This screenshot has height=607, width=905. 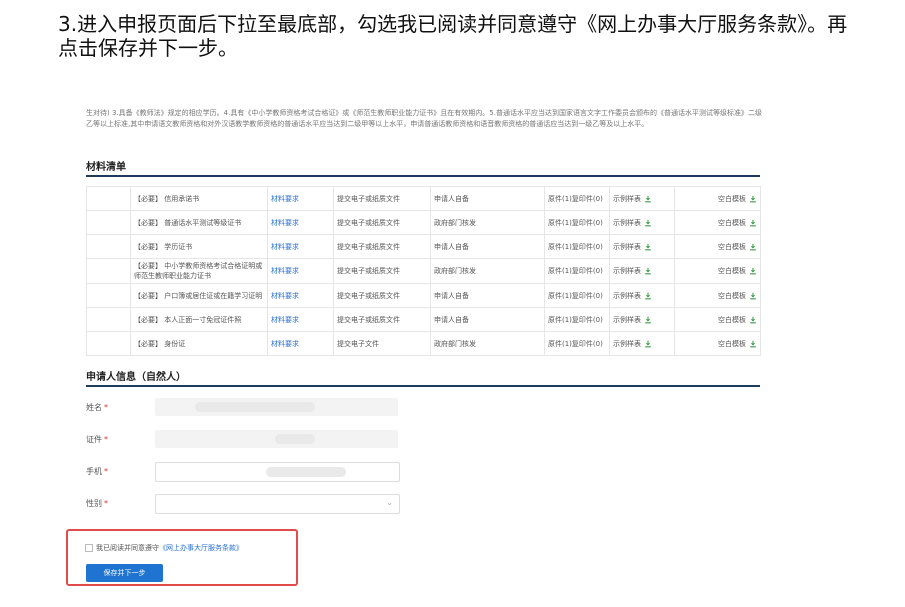 I want to click on applicant-divider, so click(x=423, y=386).